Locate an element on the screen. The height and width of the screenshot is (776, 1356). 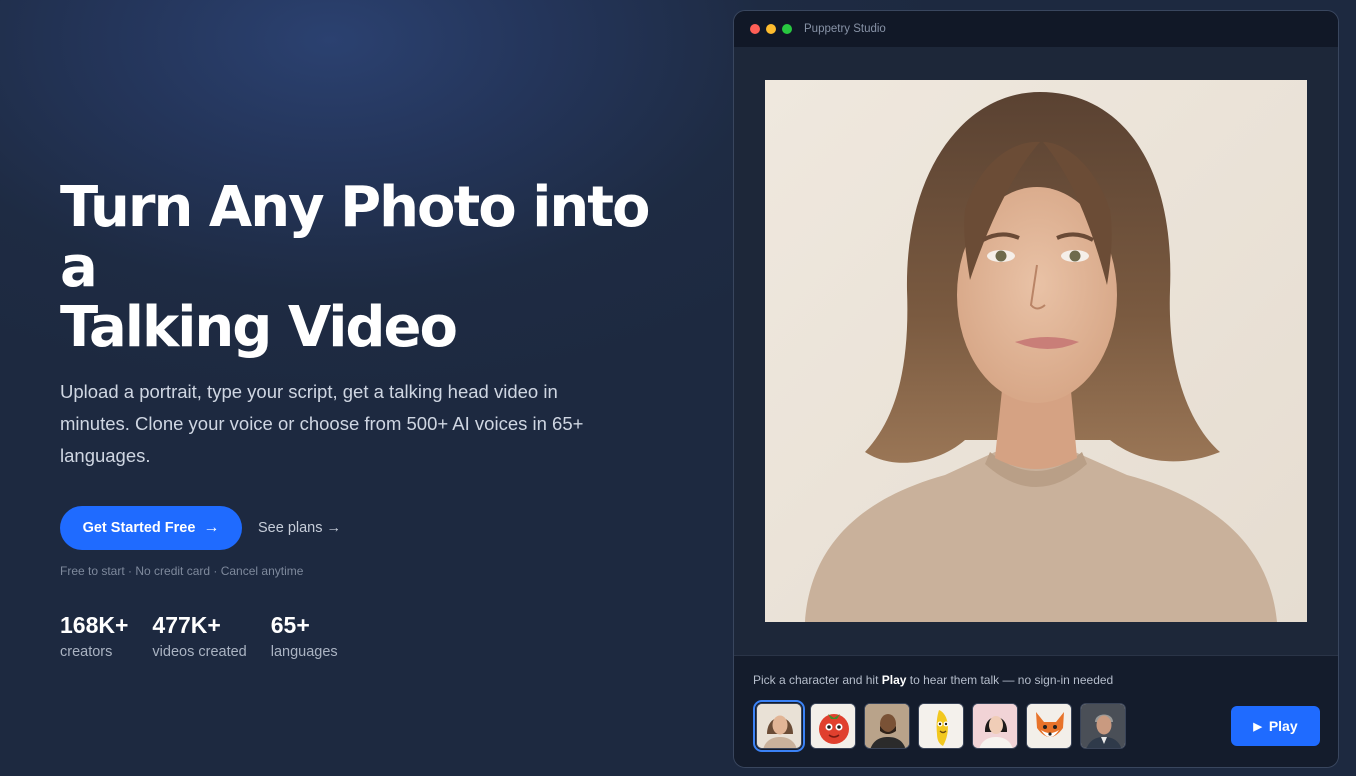
character-older-man is located at coordinates (1103, 726).